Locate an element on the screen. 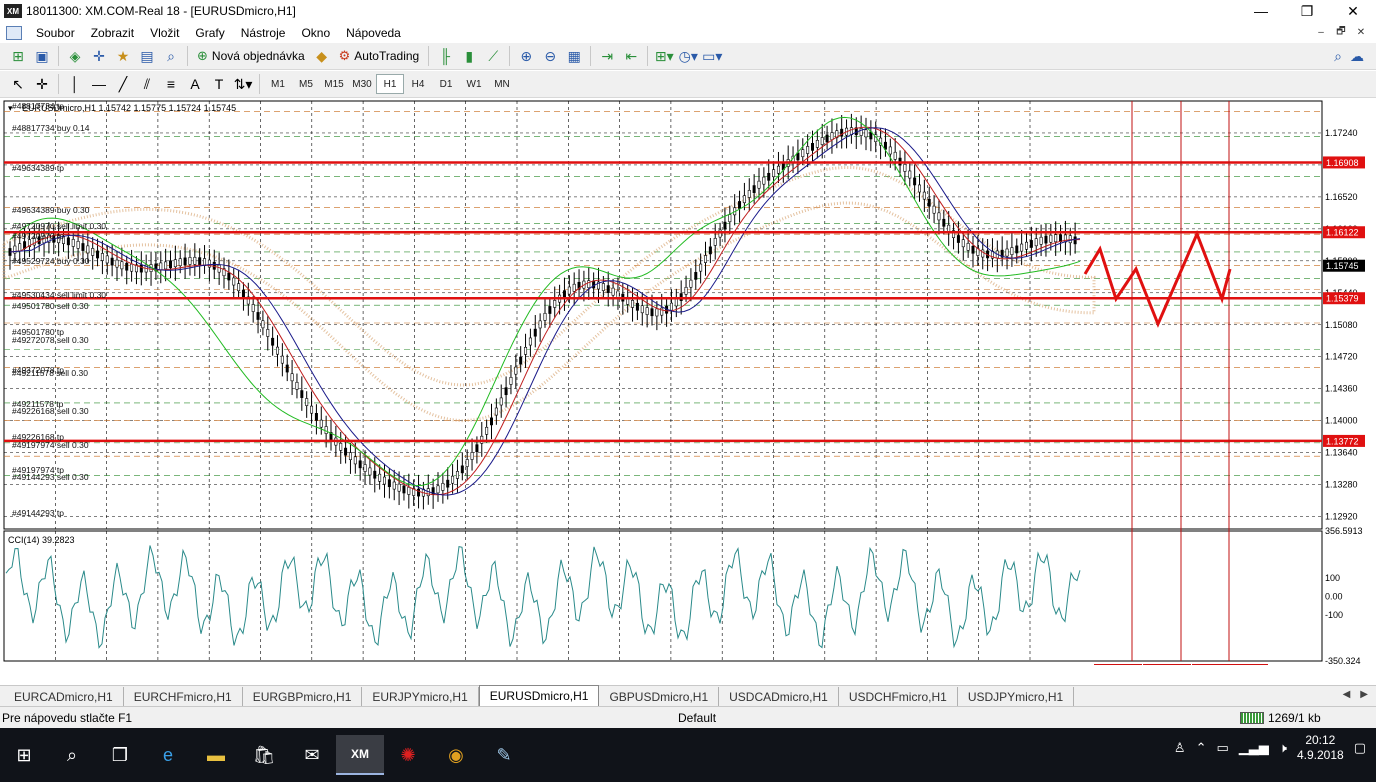 This screenshot has width=1376, height=782. timeframe-m15: M15 is located at coordinates (334, 84).